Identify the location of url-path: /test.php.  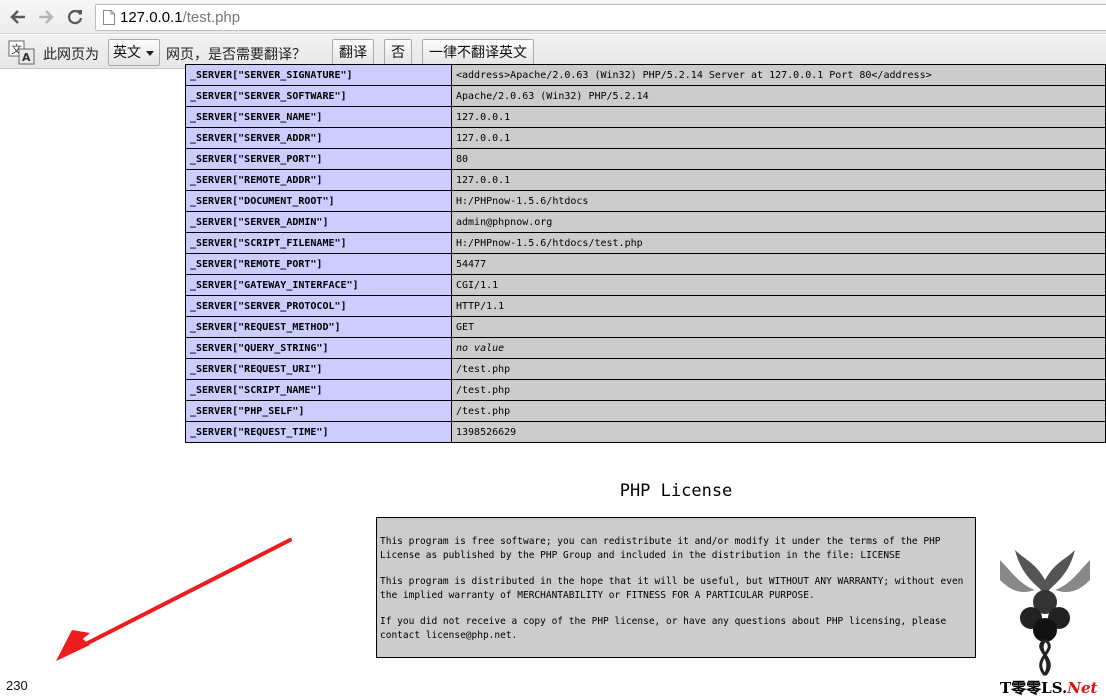
(211, 17).